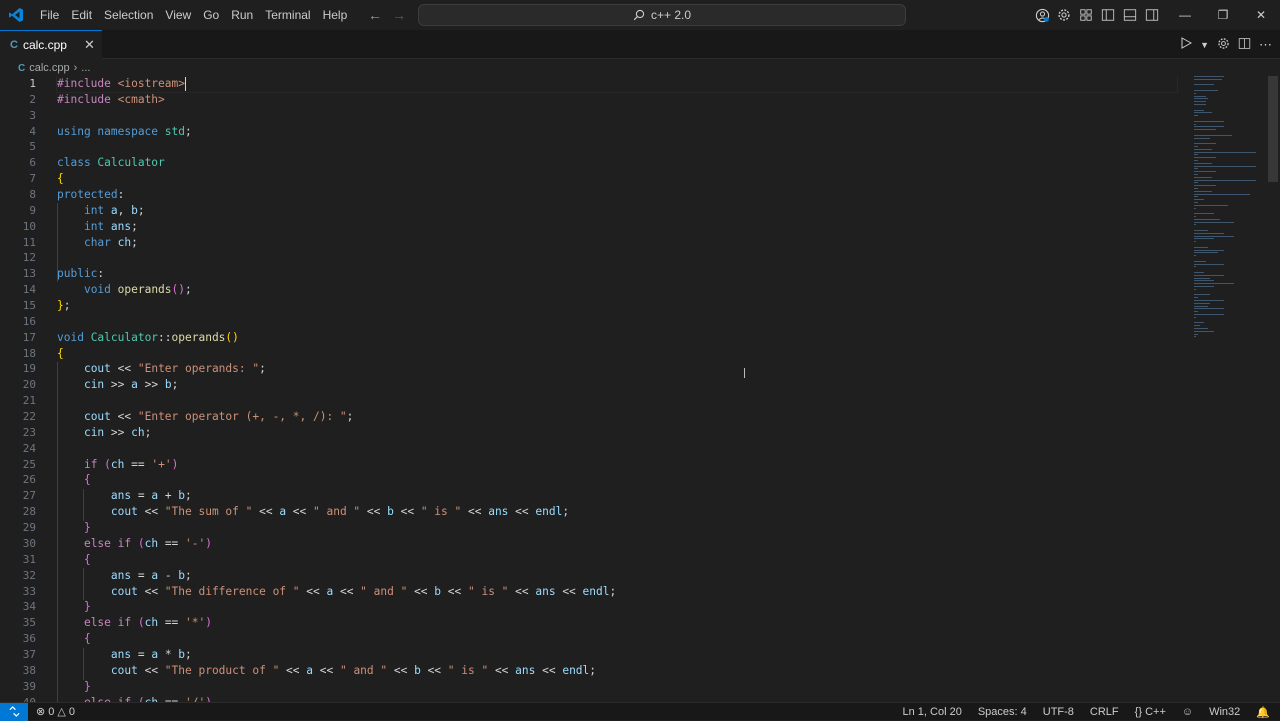  Describe the element at coordinates (32, 195) in the screenshot. I see `line-number: 8` at that location.